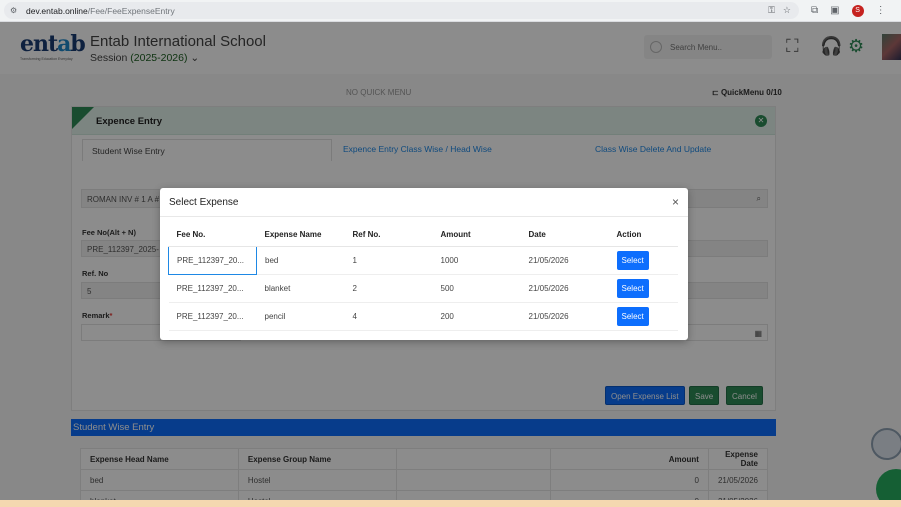  I want to click on modal-title: Select Expense, so click(204, 202).